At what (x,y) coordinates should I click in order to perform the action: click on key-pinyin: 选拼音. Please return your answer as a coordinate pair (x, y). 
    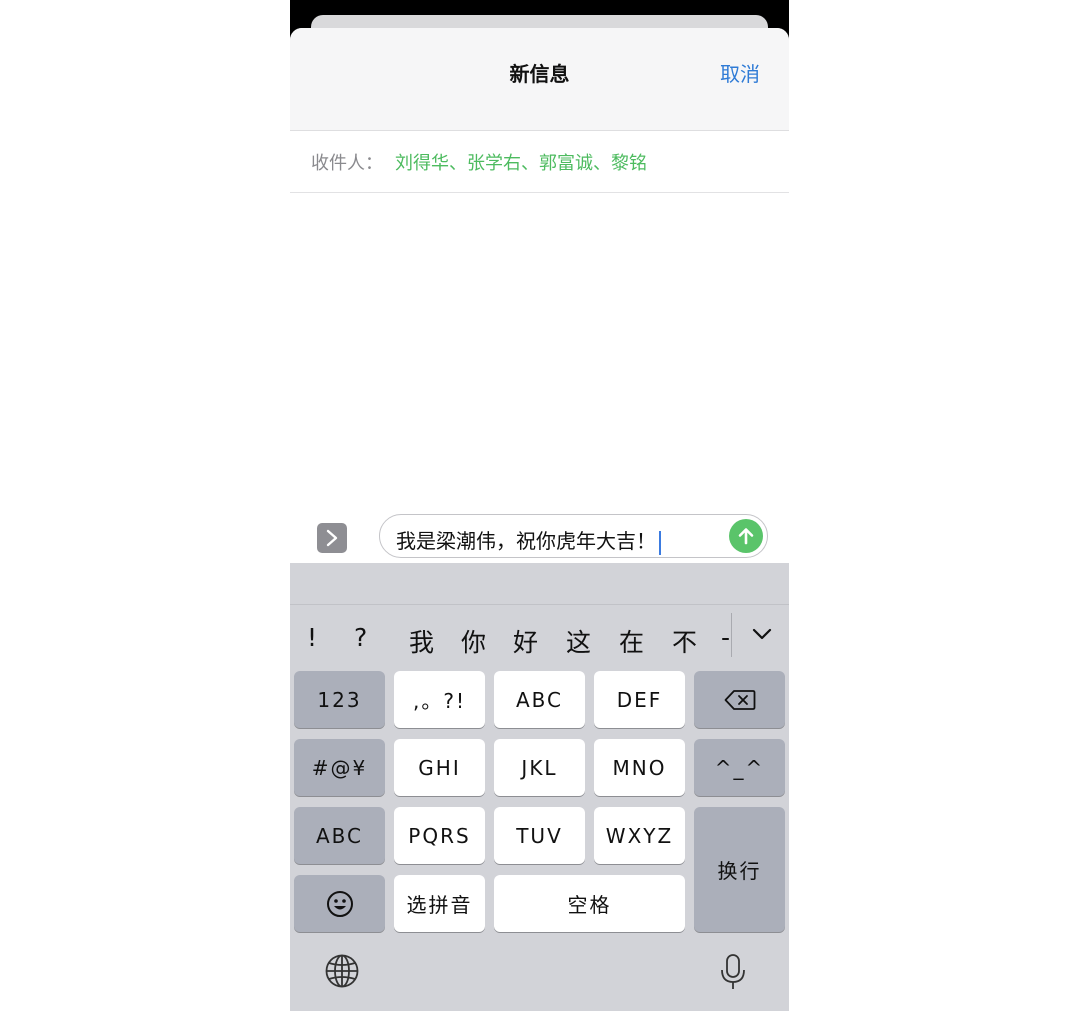
    Looking at the image, I should click on (439, 903).